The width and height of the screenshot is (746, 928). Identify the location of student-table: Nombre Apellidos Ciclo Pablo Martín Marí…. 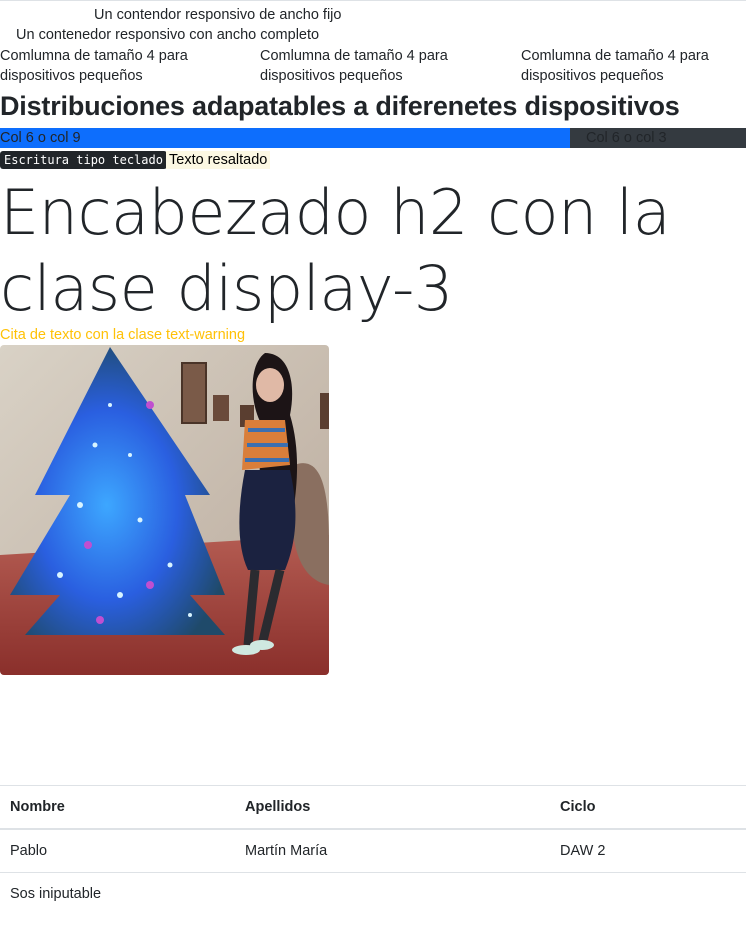
(373, 850).